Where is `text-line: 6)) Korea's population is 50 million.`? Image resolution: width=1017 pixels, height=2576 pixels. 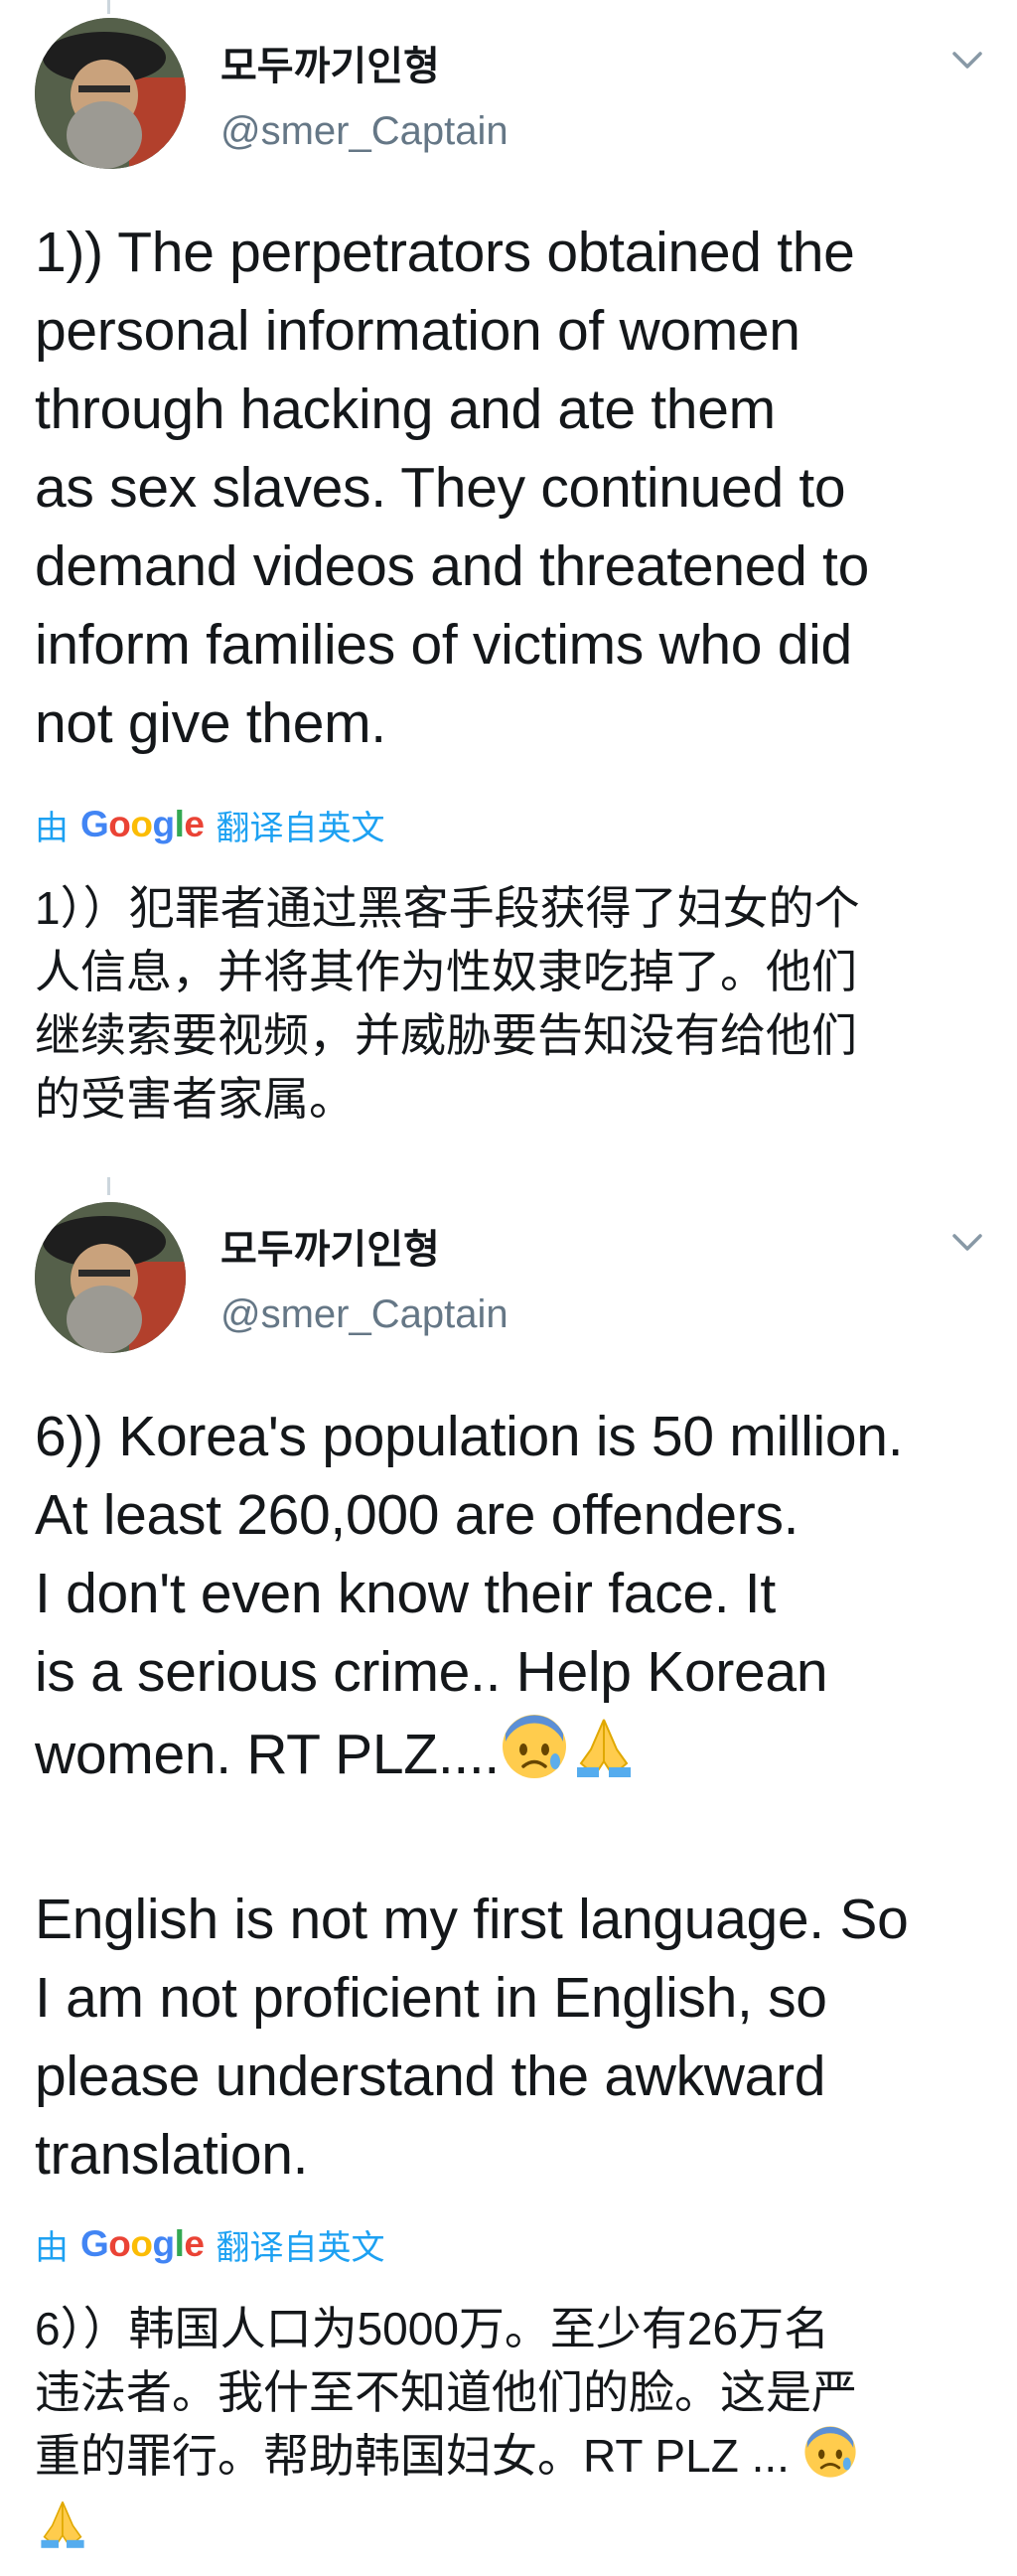 text-line: 6)) Korea's population is 50 million. is located at coordinates (469, 1436).